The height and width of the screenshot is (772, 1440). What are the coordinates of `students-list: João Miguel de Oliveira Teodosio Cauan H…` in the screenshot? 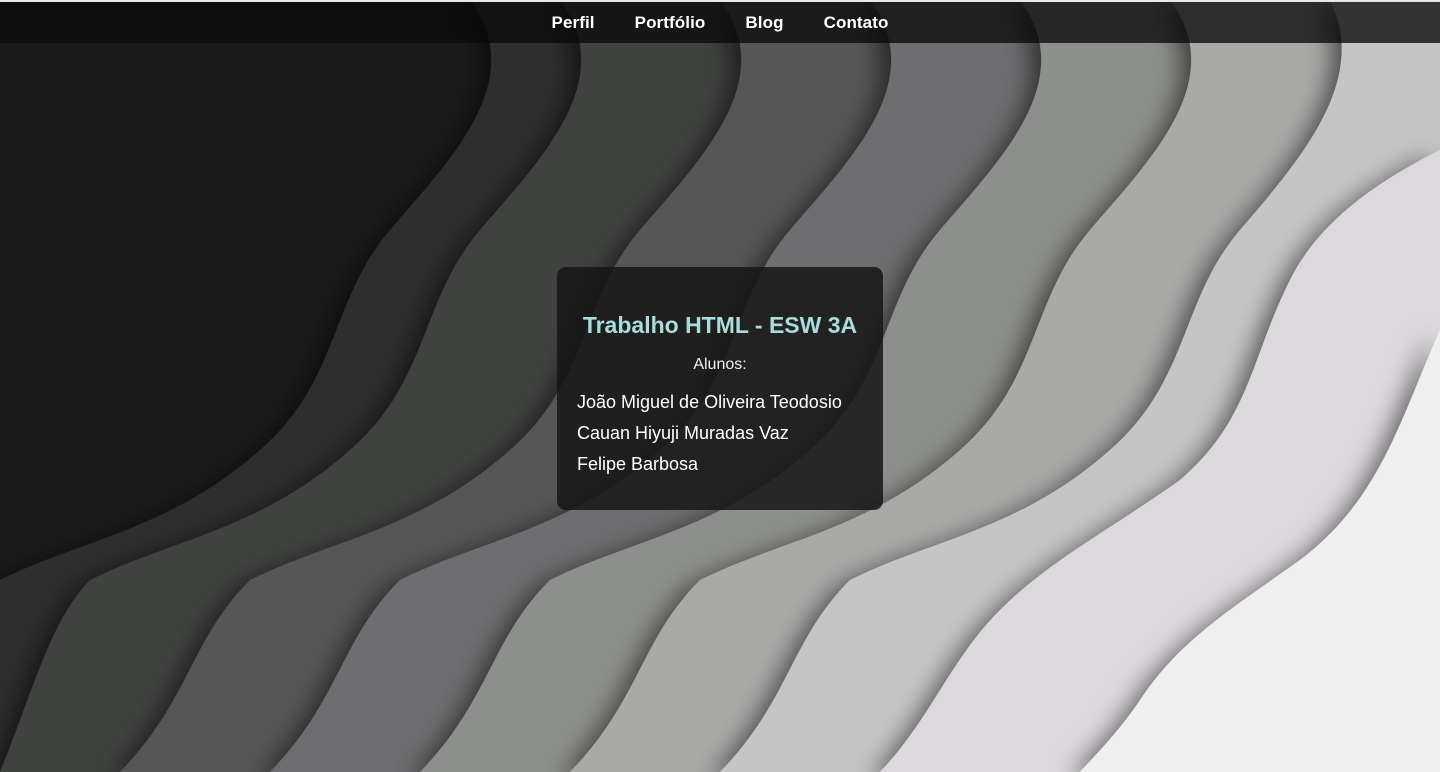 It's located at (720, 433).